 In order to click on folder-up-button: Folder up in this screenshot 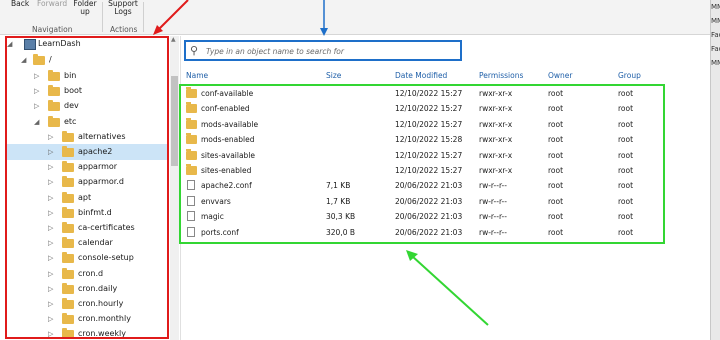, I will do `click(85, 8)`.